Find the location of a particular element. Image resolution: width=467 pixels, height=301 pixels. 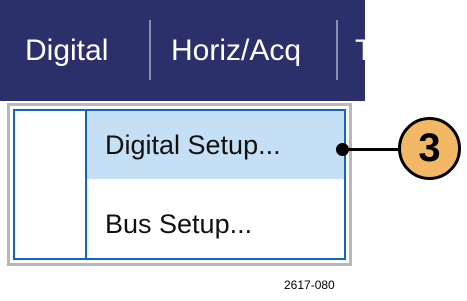

figure-id: 2617-080 is located at coordinates (309, 285).